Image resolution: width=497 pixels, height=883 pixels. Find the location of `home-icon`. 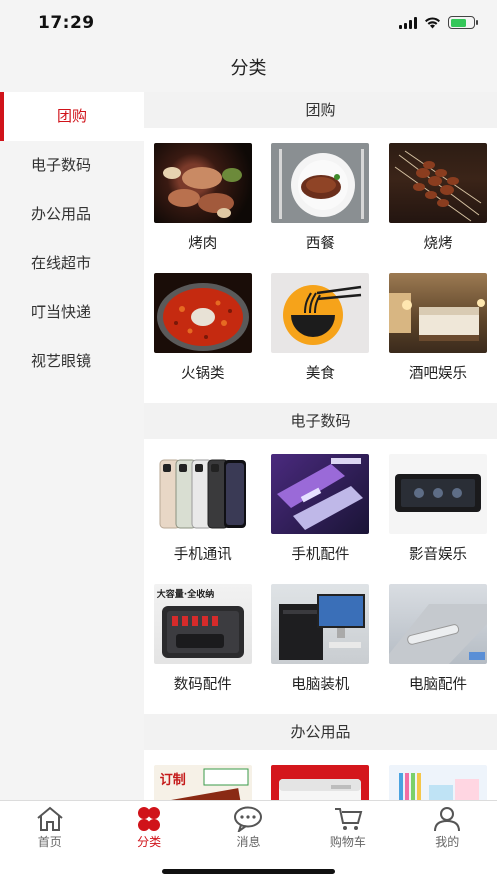

home-icon is located at coordinates (50, 818).